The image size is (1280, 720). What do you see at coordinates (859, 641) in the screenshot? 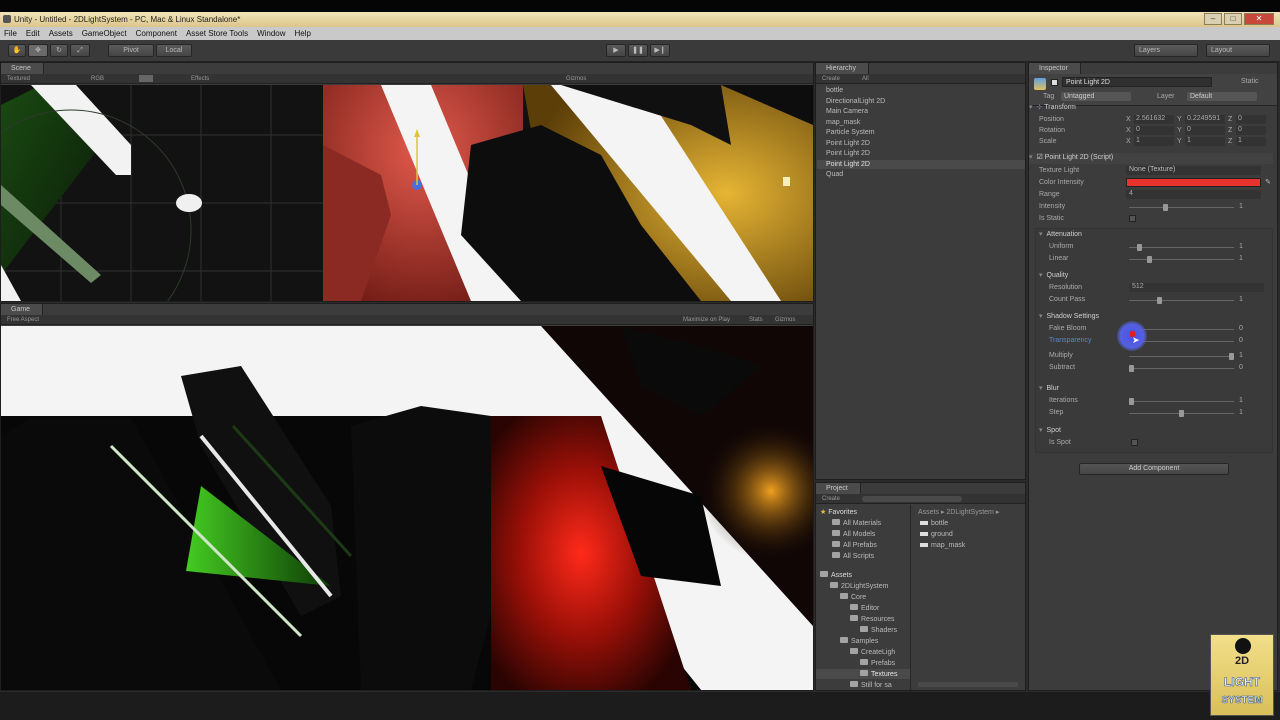
I see `tree-folder: Samples` at bounding box center [859, 641].